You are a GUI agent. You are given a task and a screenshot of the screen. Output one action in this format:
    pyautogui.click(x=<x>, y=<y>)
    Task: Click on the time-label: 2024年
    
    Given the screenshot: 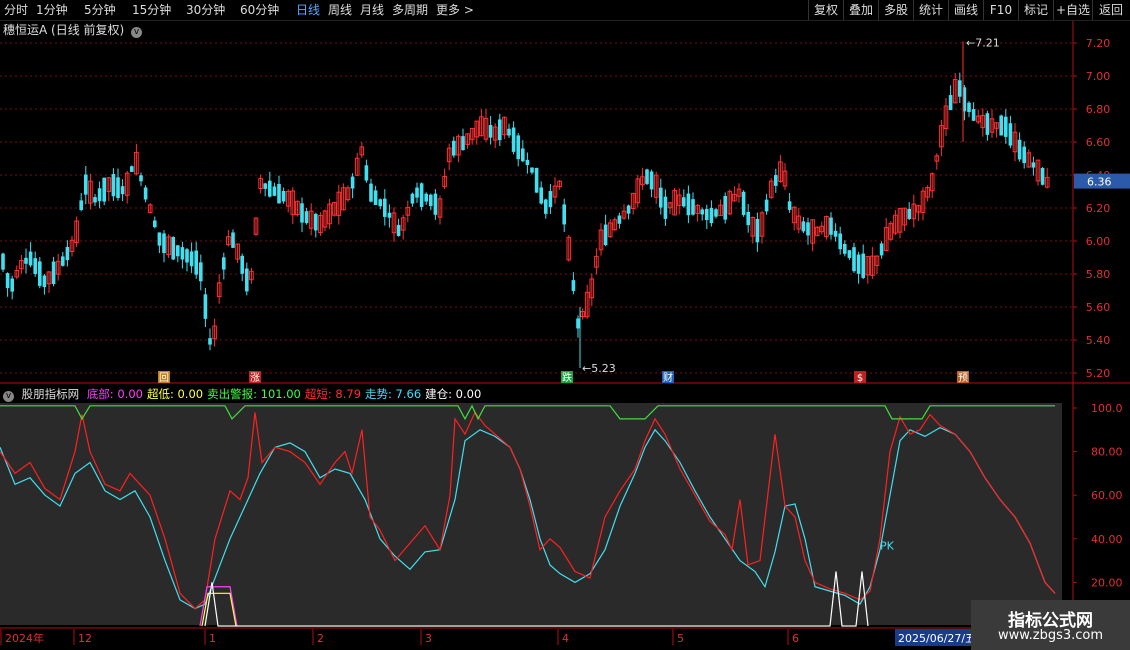 What is the action you would take?
    pyautogui.click(x=24, y=638)
    